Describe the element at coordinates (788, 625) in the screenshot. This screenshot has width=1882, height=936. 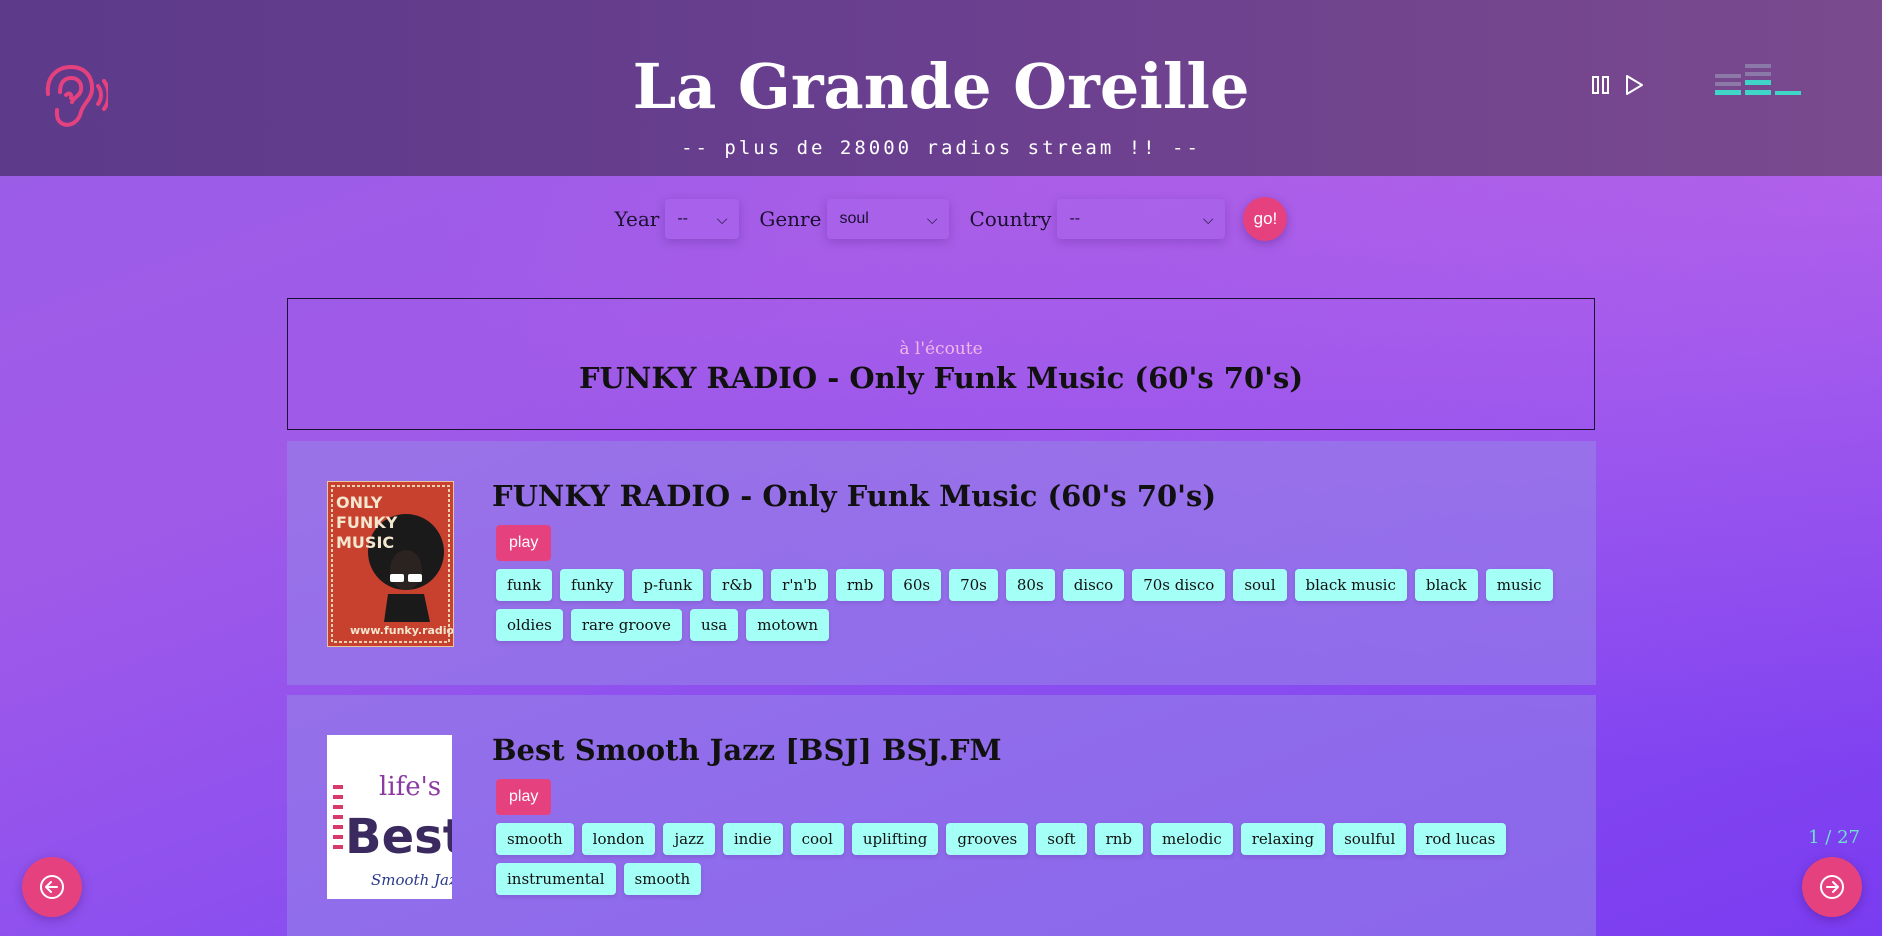
I see `tag: motown` at that location.